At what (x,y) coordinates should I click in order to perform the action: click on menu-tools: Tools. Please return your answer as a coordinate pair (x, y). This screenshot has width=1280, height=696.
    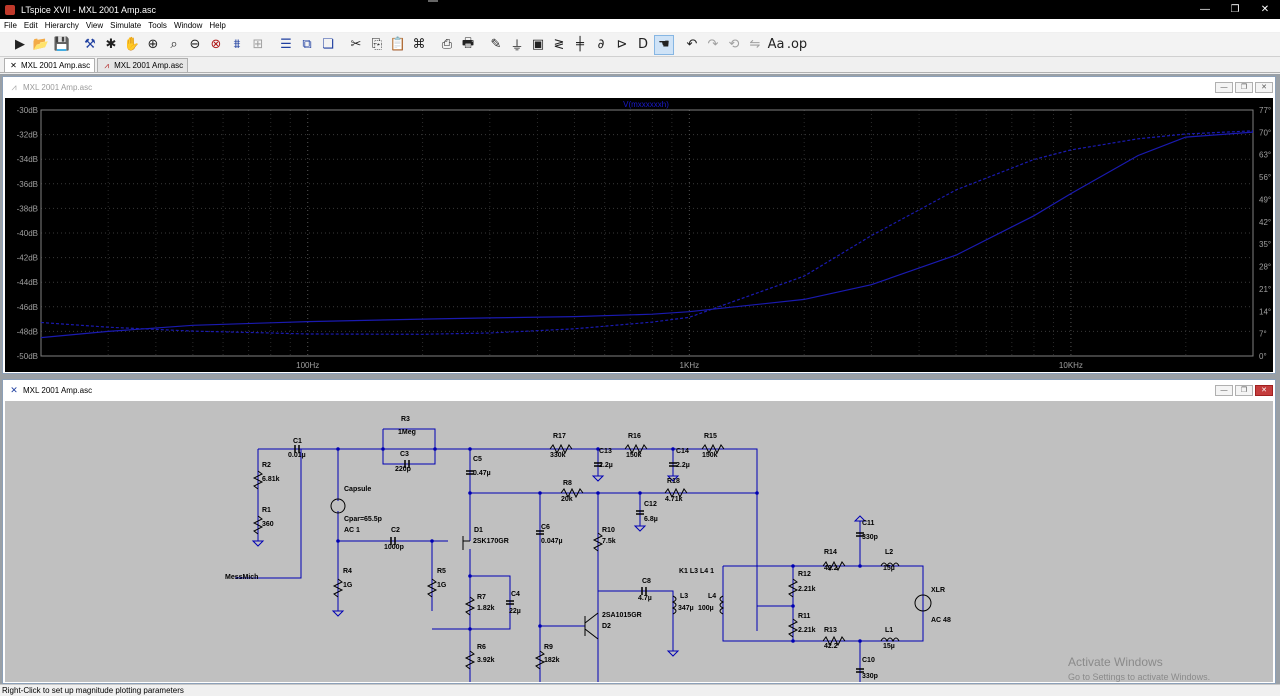
    Looking at the image, I should click on (157, 25).